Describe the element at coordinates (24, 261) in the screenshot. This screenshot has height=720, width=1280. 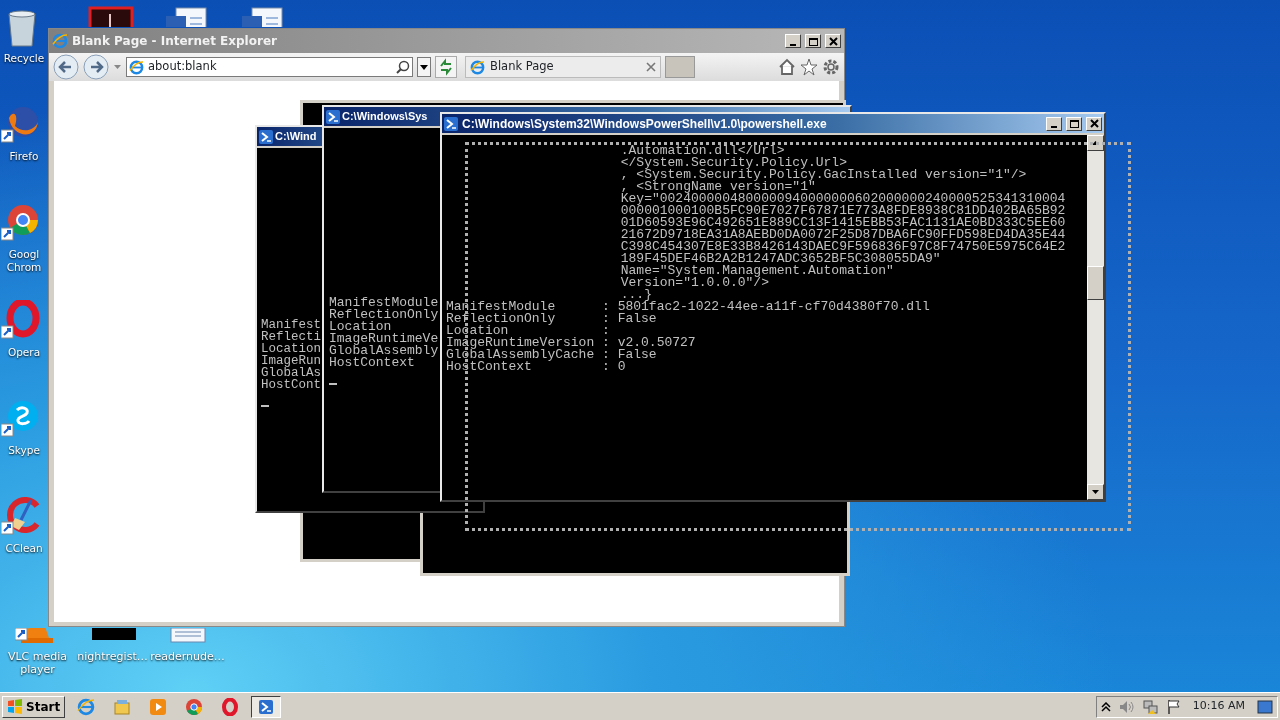
I see `icon-label: Googl Chrom` at that location.